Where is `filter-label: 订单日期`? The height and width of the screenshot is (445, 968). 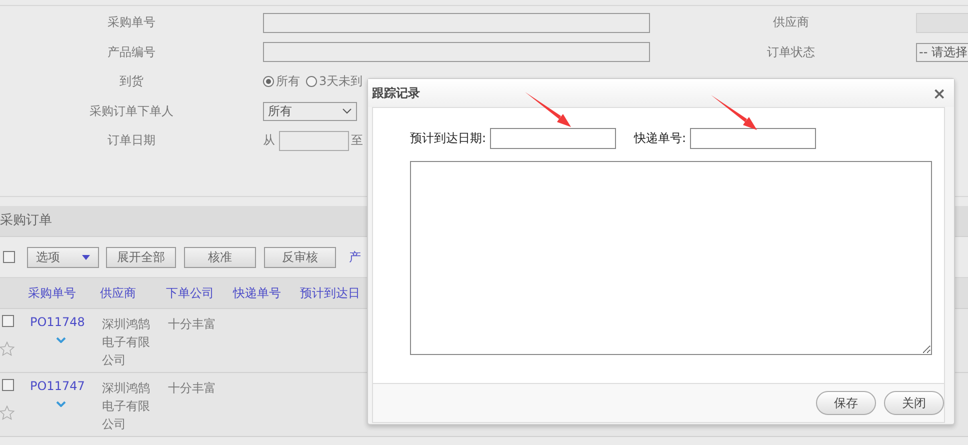
filter-label: 订单日期 is located at coordinates (131, 141).